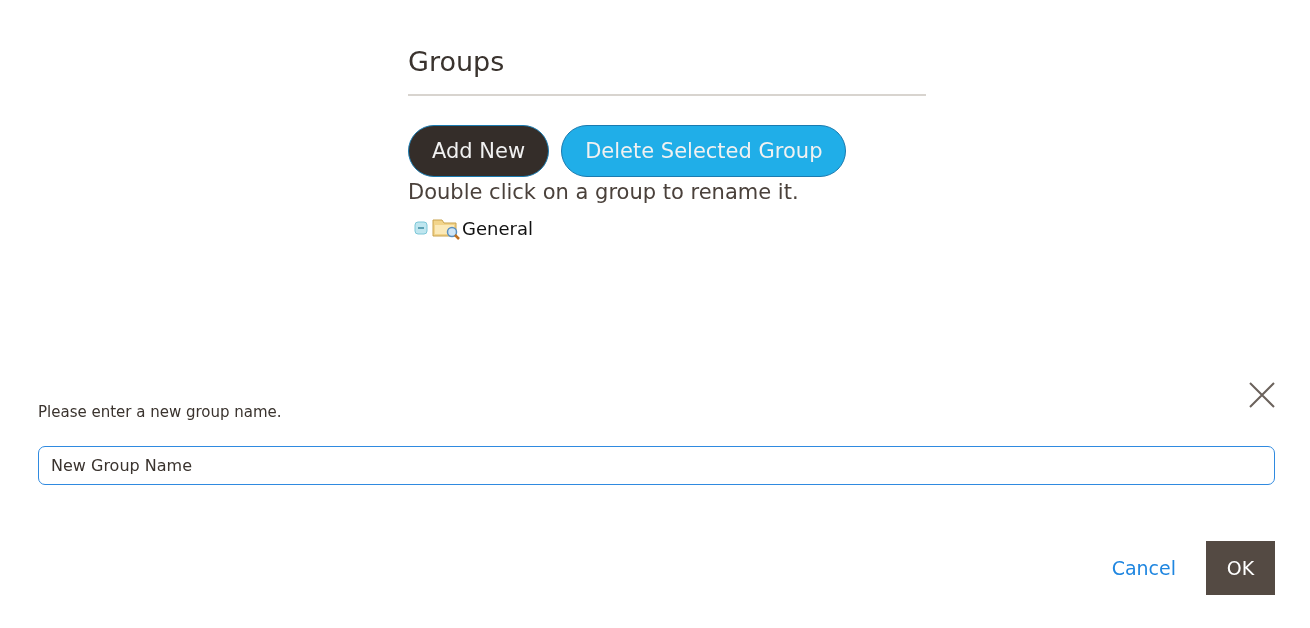 The height and width of the screenshot is (628, 1310). What do you see at coordinates (497, 228) in the screenshot?
I see `tree-item: General` at bounding box center [497, 228].